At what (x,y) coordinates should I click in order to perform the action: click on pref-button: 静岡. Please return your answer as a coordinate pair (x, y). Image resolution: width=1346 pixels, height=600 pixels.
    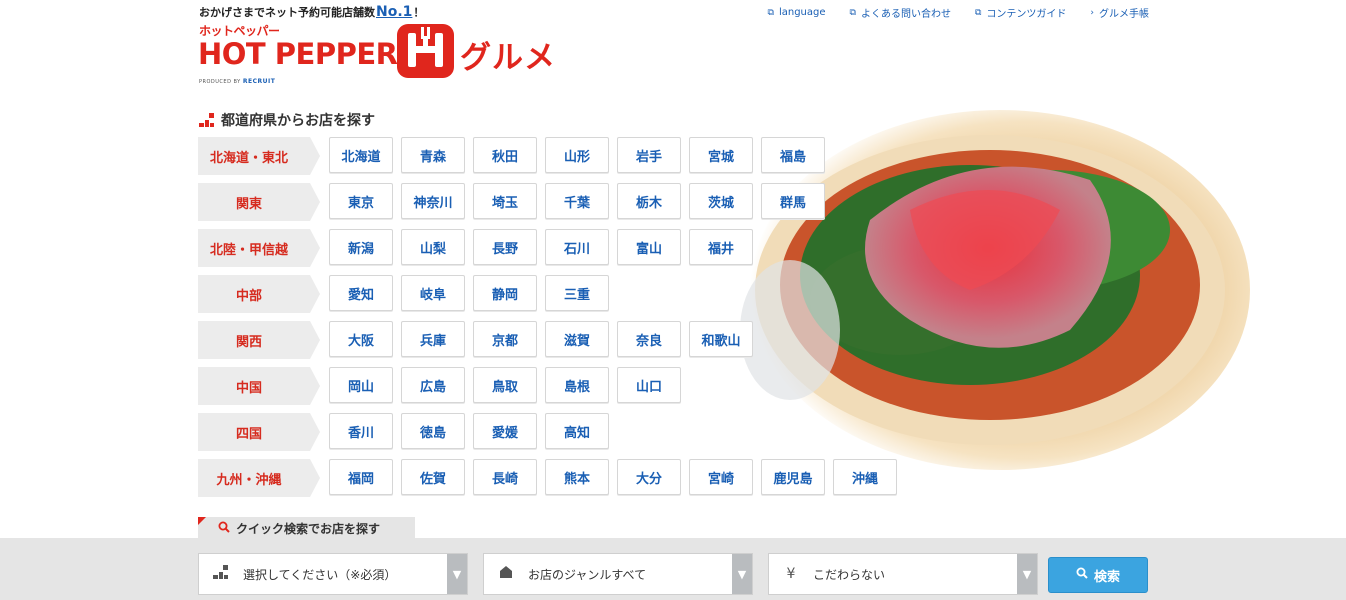
    Looking at the image, I should click on (505, 293).